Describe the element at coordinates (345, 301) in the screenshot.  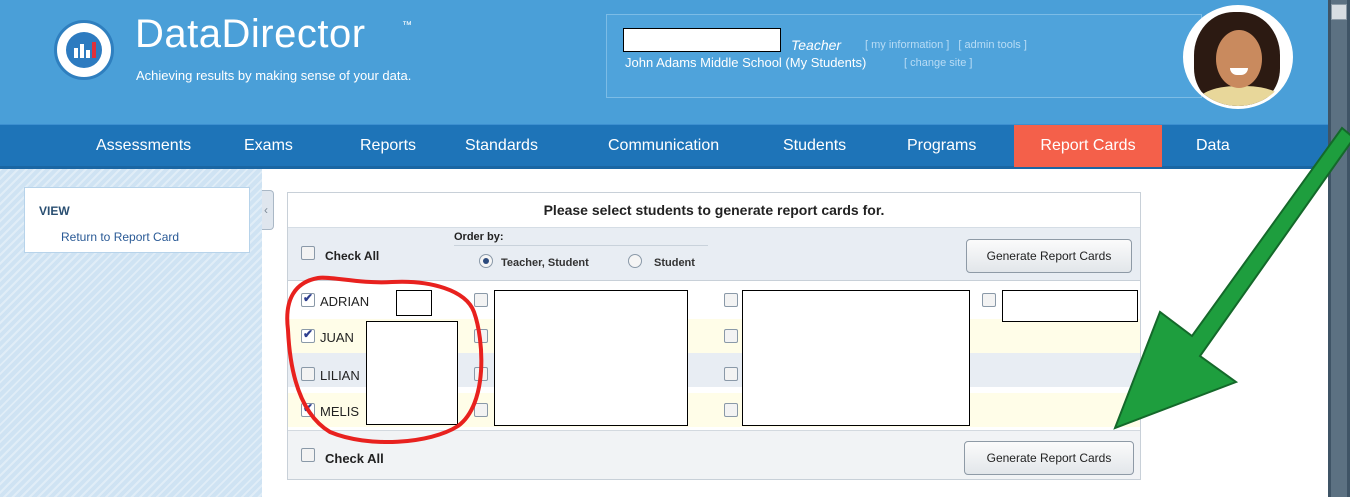
I see `student-name: ADRIAN` at that location.